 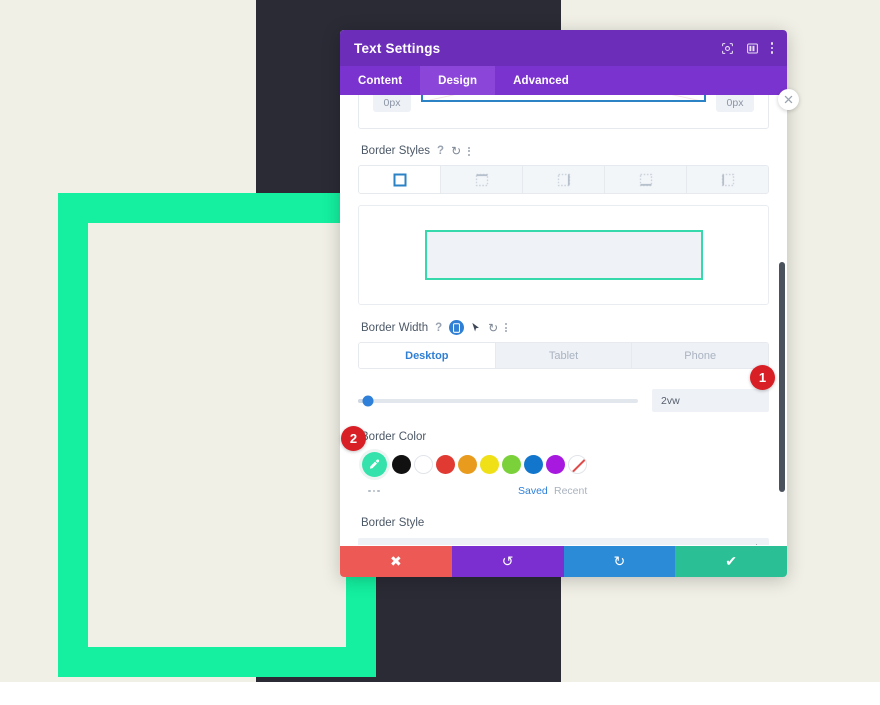 What do you see at coordinates (511, 464) in the screenshot?
I see `swatch-green` at bounding box center [511, 464].